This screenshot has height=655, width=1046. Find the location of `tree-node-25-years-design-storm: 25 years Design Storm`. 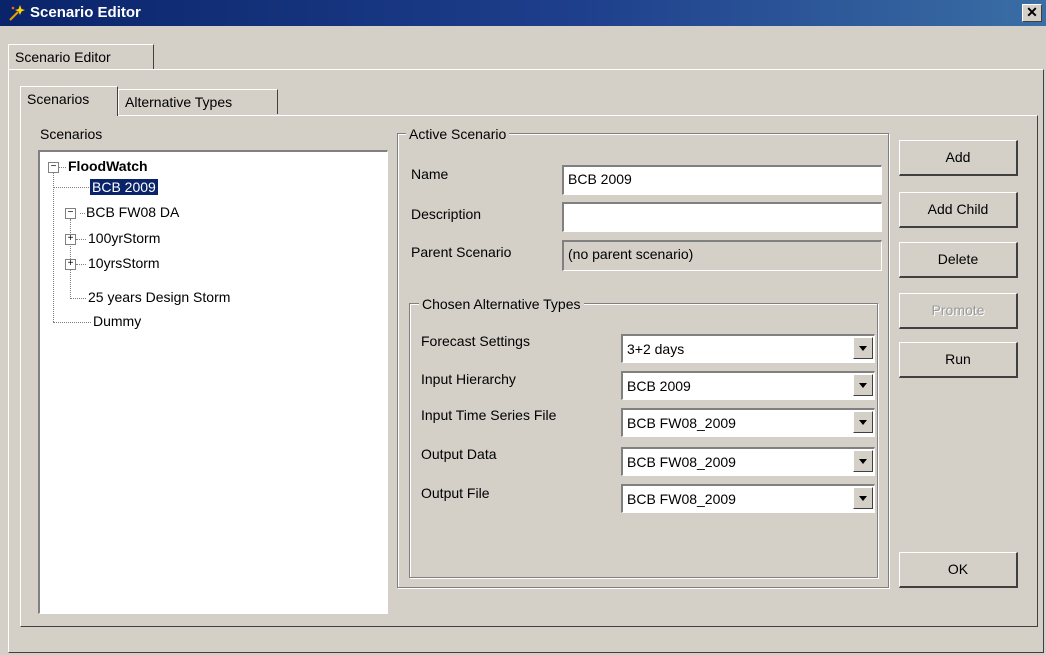

tree-node-25-years-design-storm: 25 years Design Storm is located at coordinates (159, 297).